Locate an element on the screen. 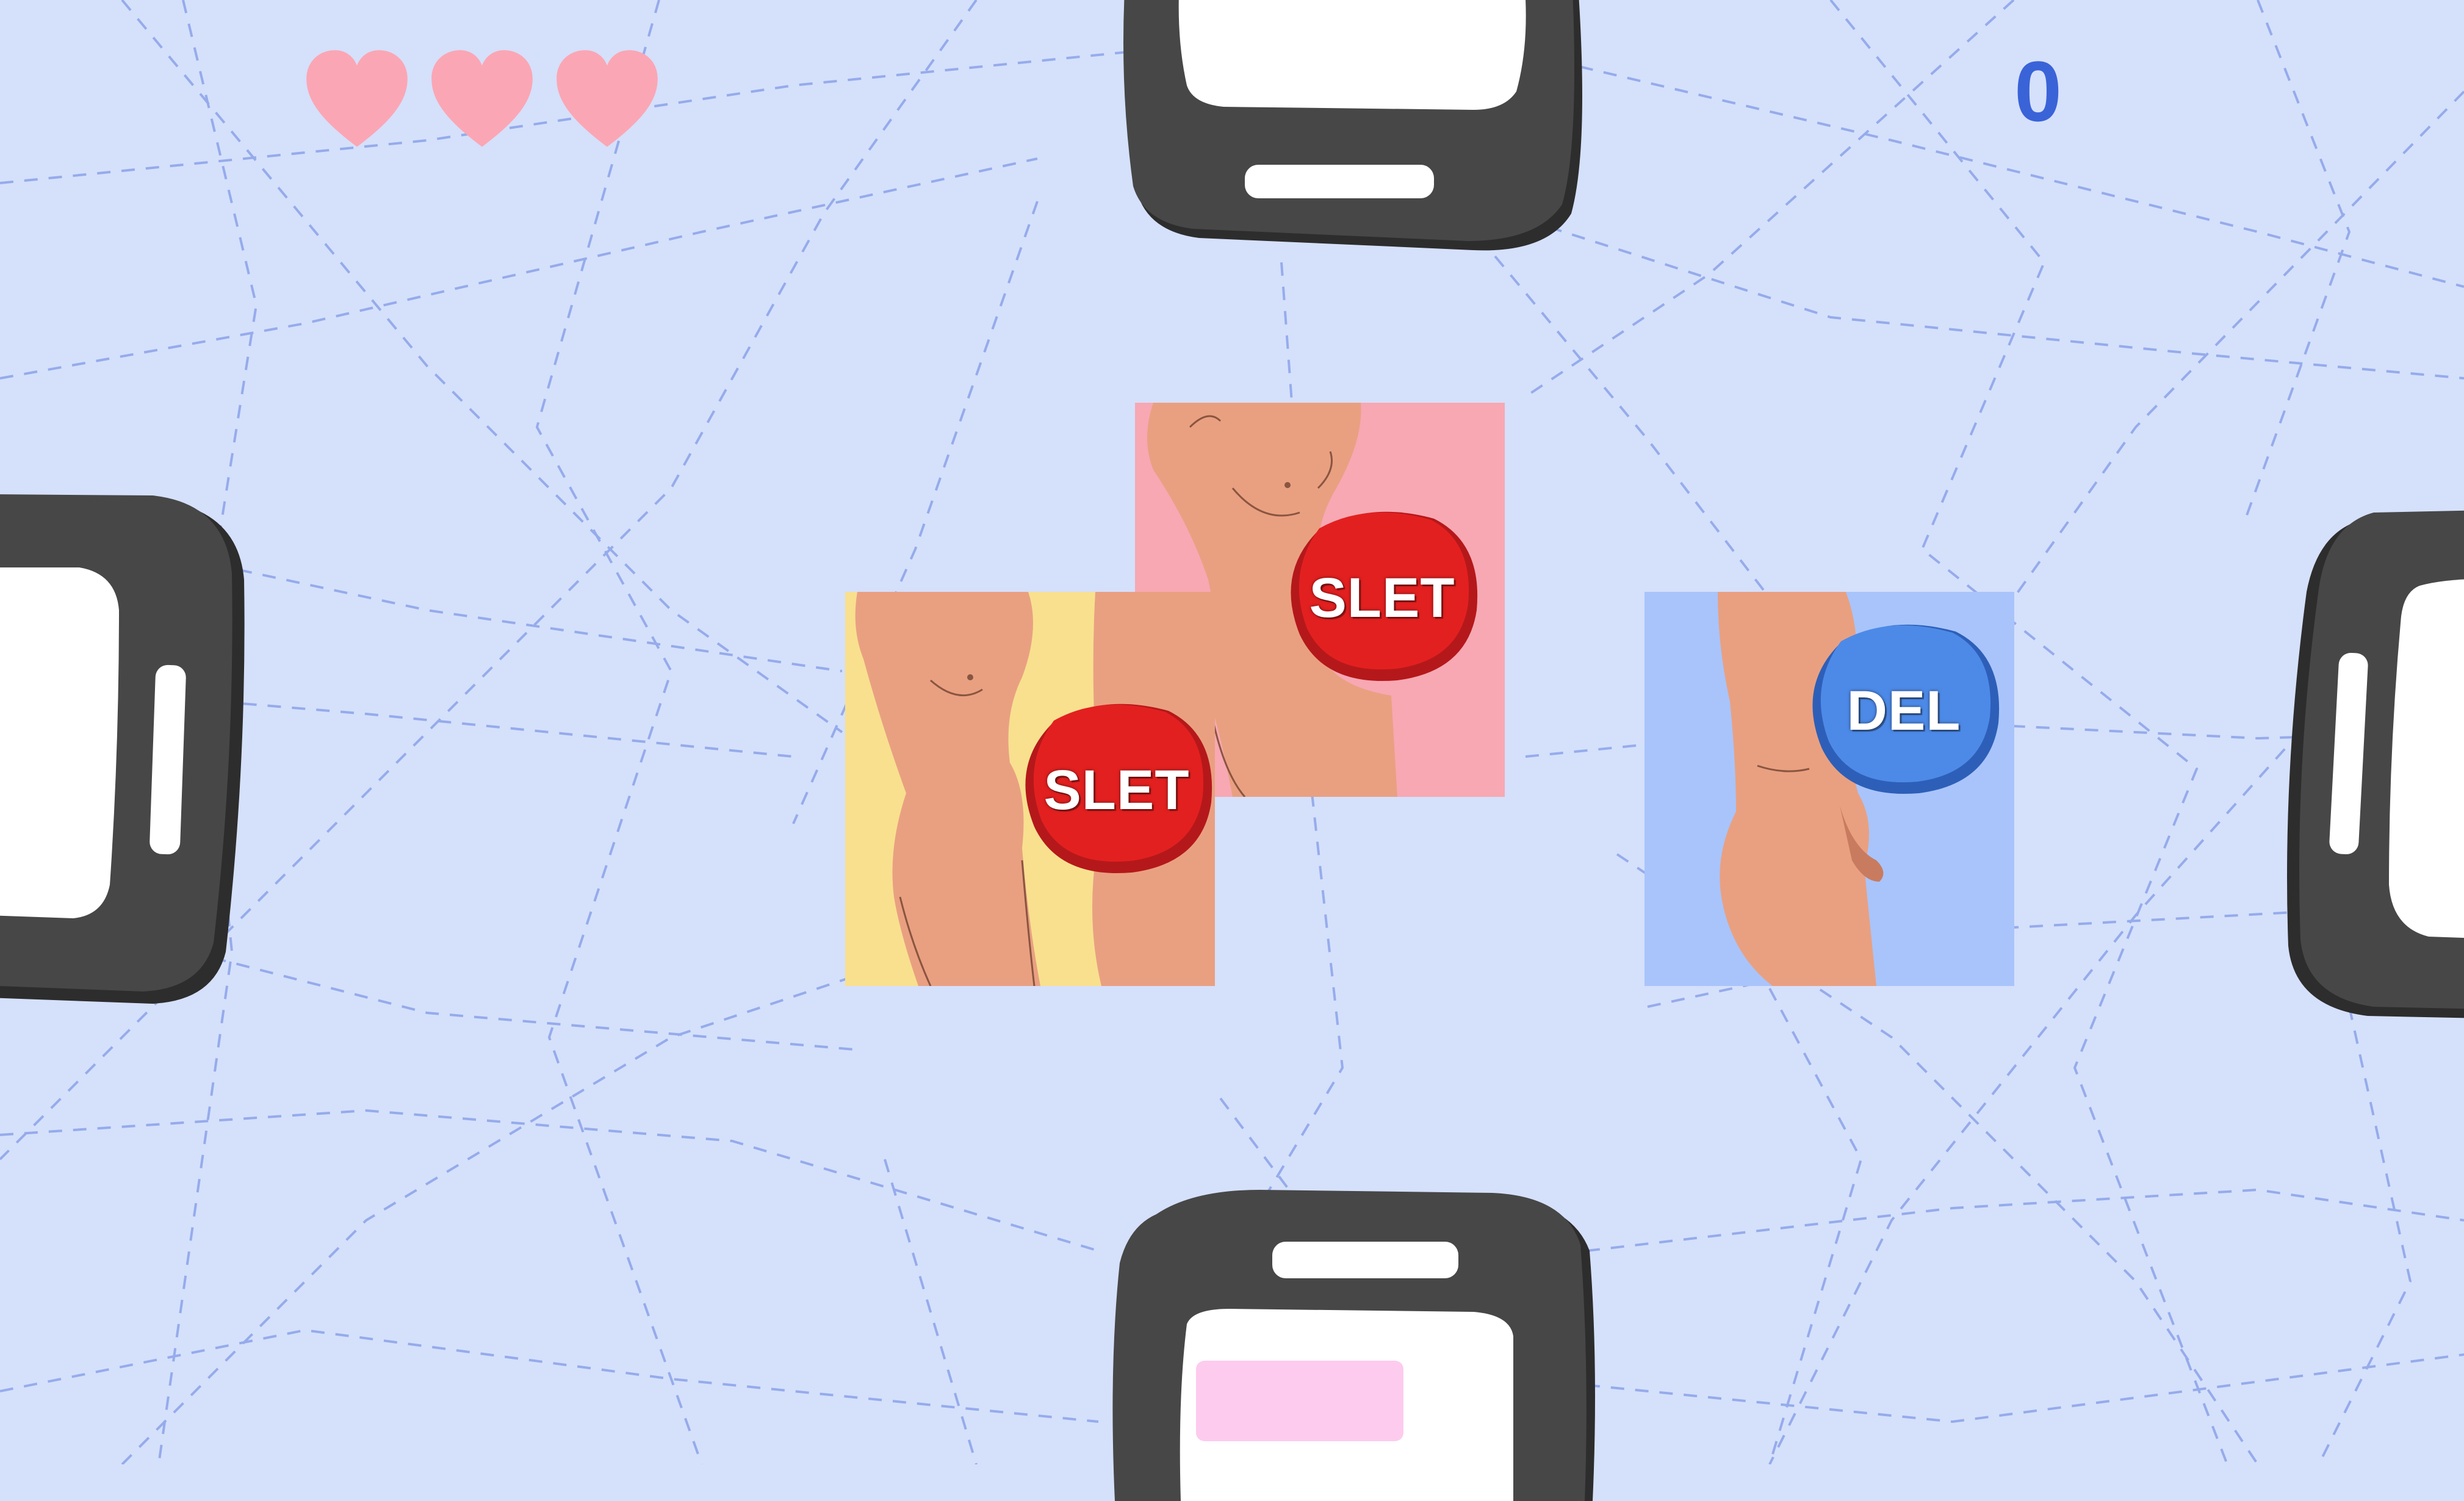 Image resolution: width=2464 pixels, height=1501 pixels. message-preview is located at coordinates (1300, 1401).